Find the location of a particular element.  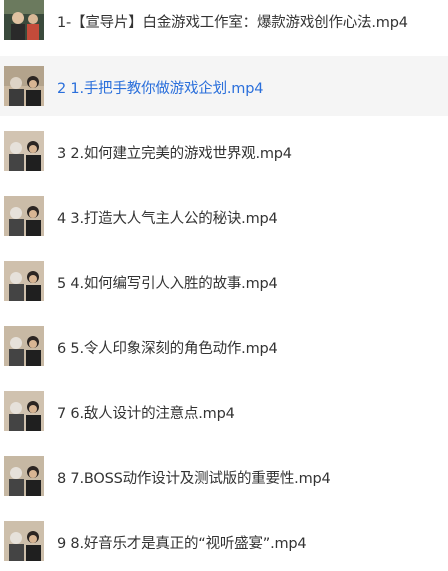

playlist-item: 5 4.如何编写引人入胜的故事.mp4 is located at coordinates (224, 281).